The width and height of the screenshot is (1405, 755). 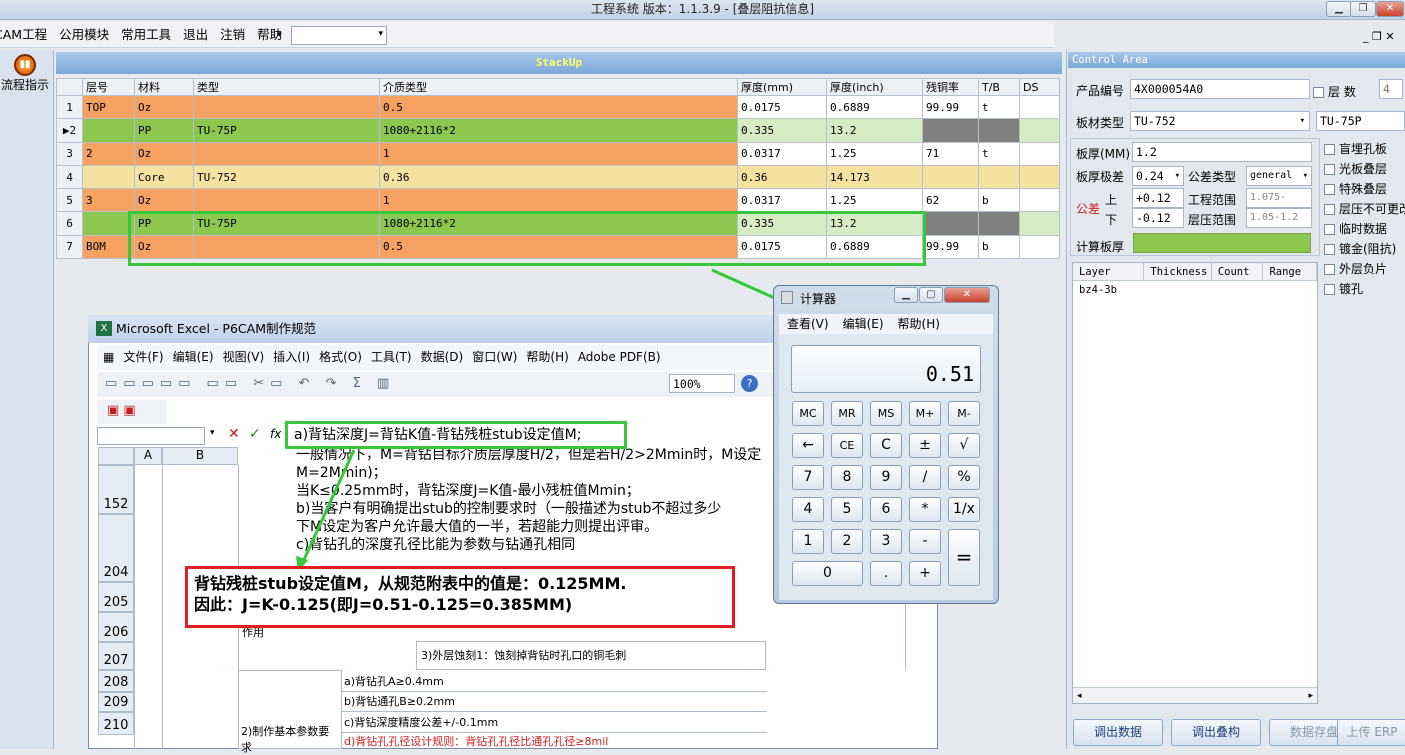 What do you see at coordinates (143, 357) in the screenshot?
I see `excel-menu-item: 文件(F)` at bounding box center [143, 357].